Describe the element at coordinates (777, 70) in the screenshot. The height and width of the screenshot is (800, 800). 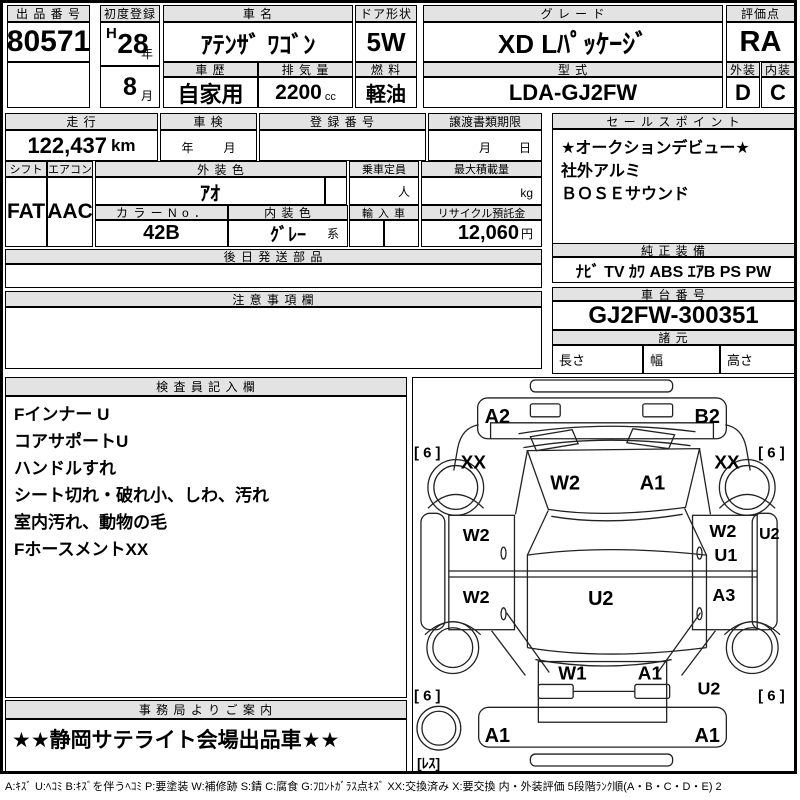
I see `interior-grade-label: 内装` at that location.